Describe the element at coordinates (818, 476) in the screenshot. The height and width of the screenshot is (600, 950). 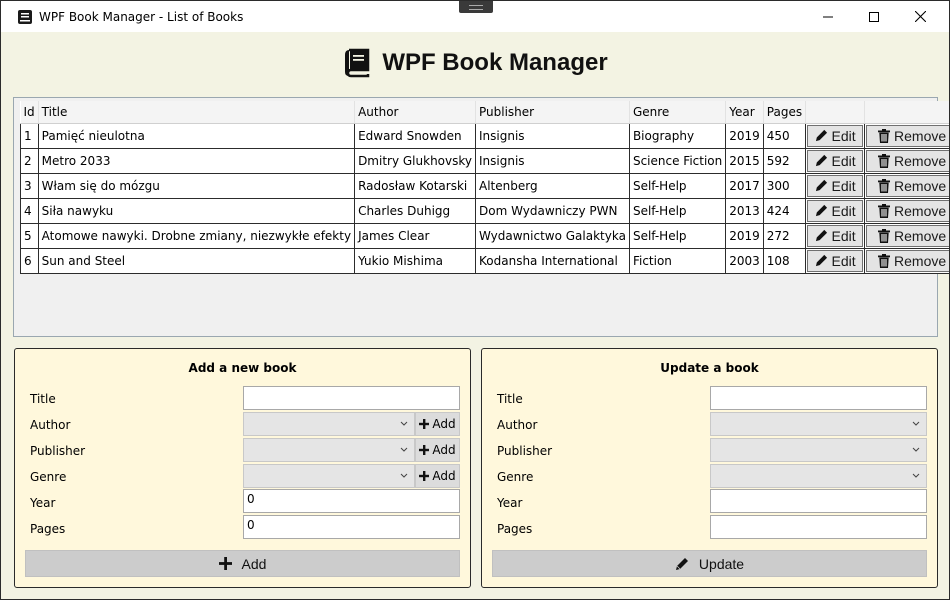
I see `update-genre-select` at that location.